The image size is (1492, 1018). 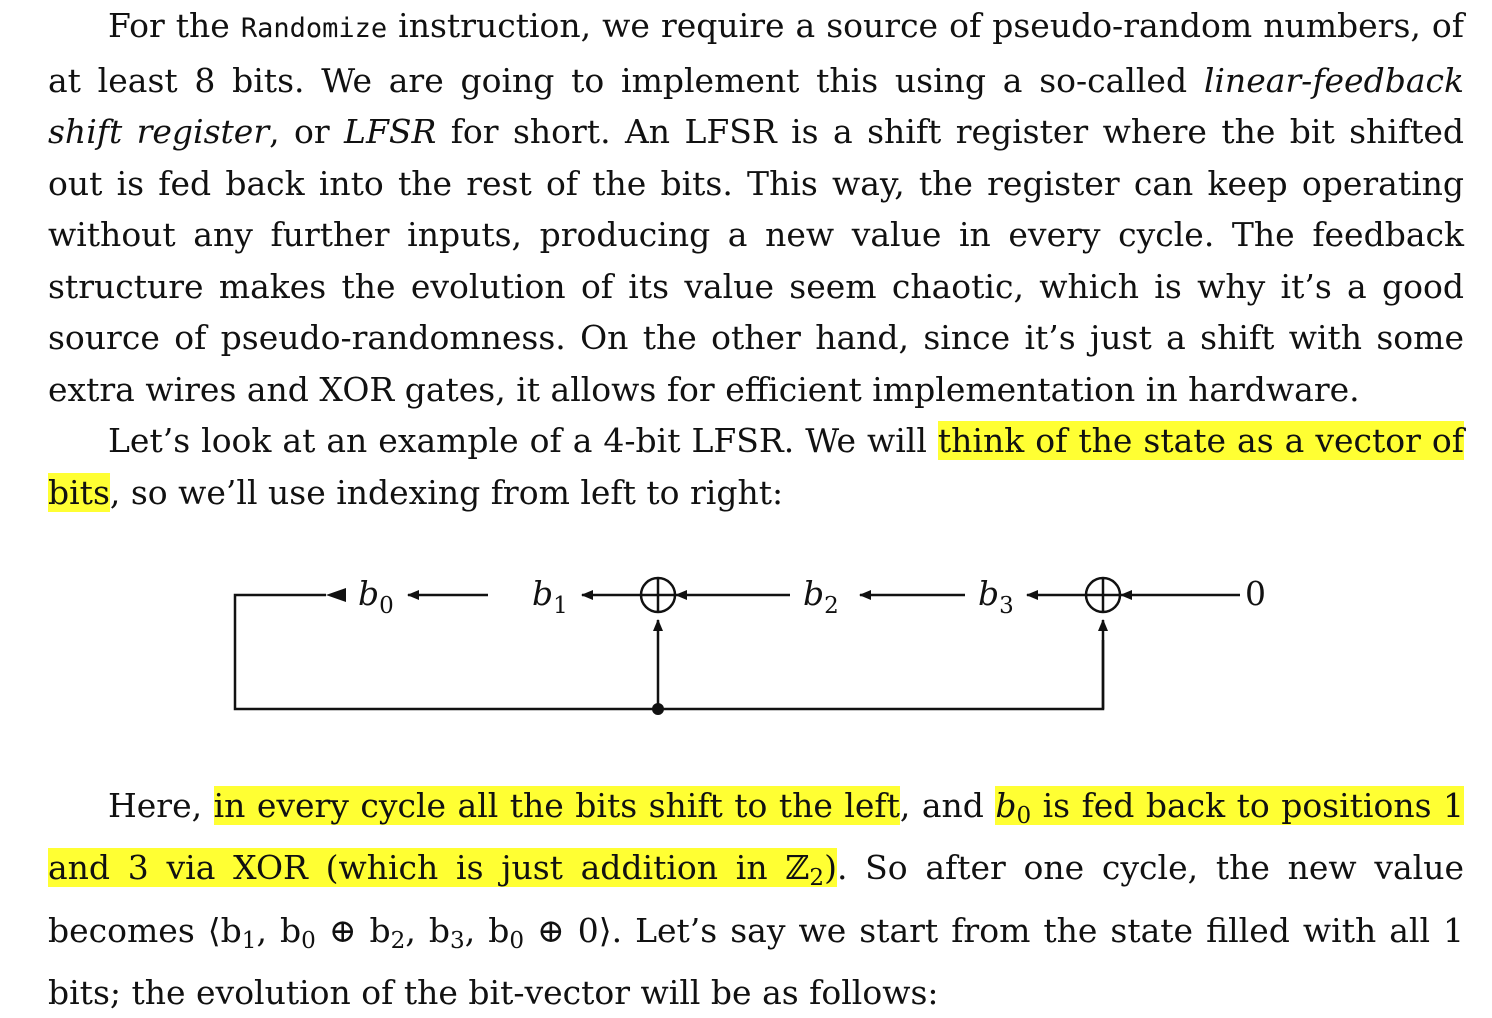 I want to click on label-b3: b3, so click(x=996, y=596).